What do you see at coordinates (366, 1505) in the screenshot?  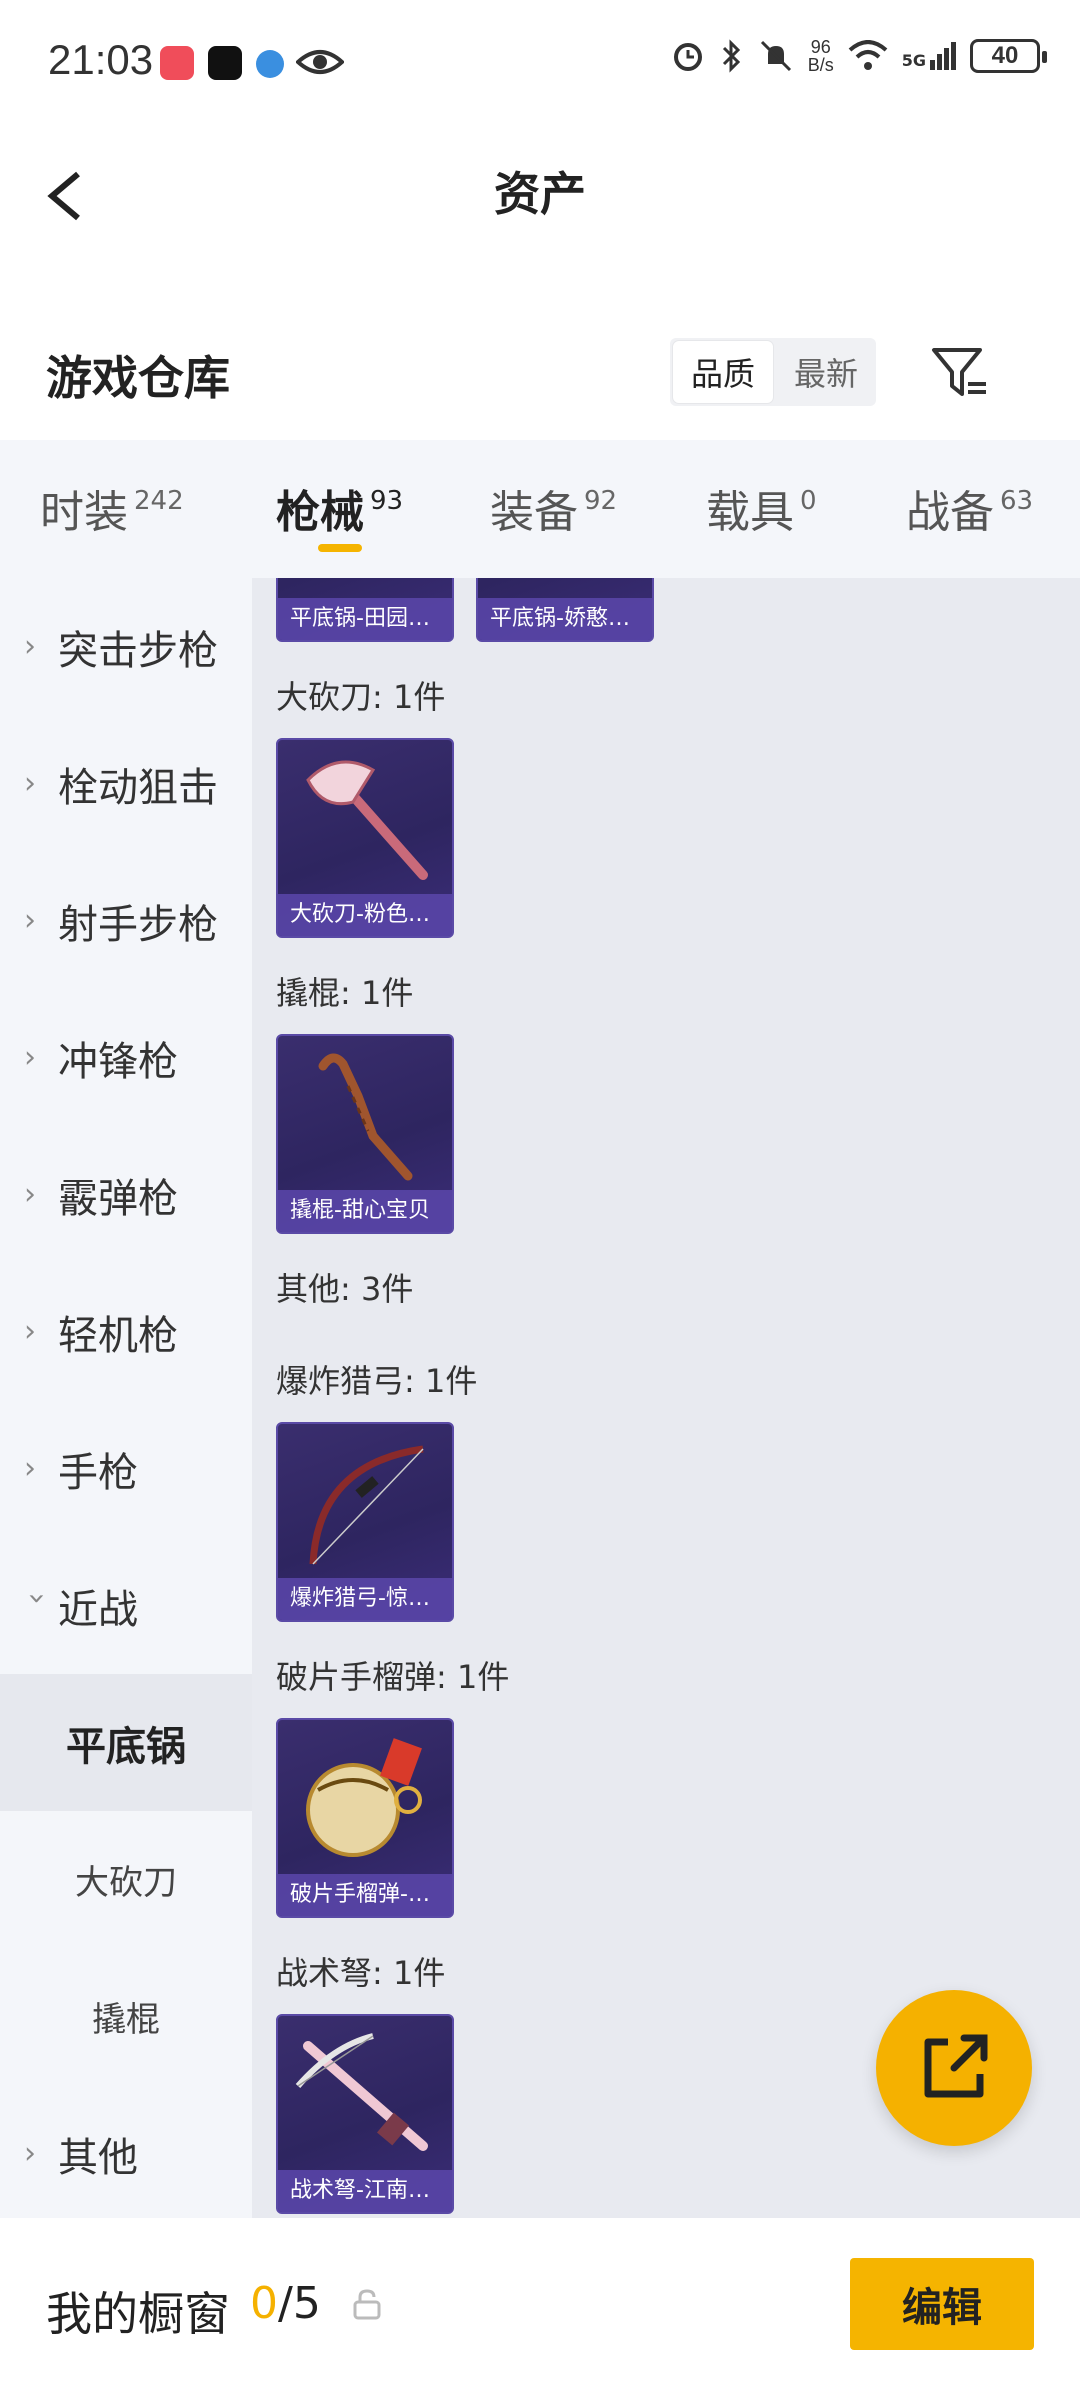 I see `bow-icon` at bounding box center [366, 1505].